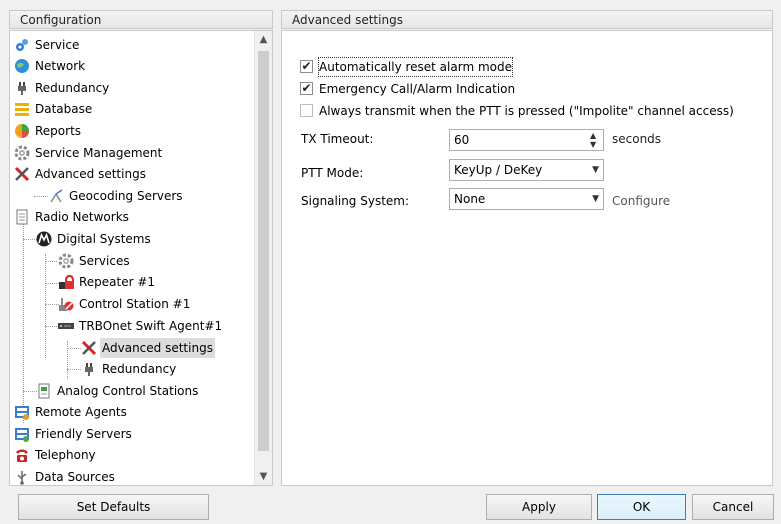 The height and width of the screenshot is (524, 781). Describe the element at coordinates (641, 507) in the screenshot. I see `ok-button: OK` at that location.